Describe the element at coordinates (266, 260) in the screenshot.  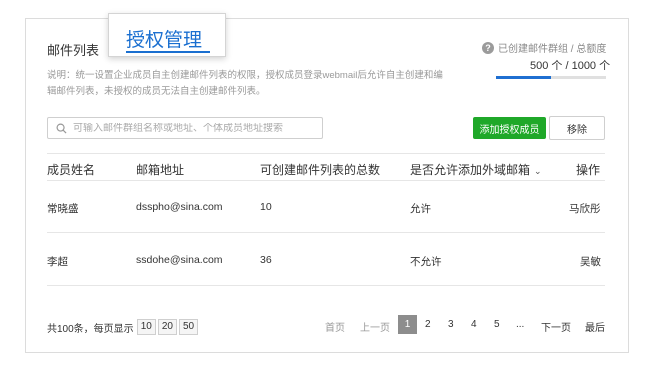
I see `cell-list-count: 36` at that location.